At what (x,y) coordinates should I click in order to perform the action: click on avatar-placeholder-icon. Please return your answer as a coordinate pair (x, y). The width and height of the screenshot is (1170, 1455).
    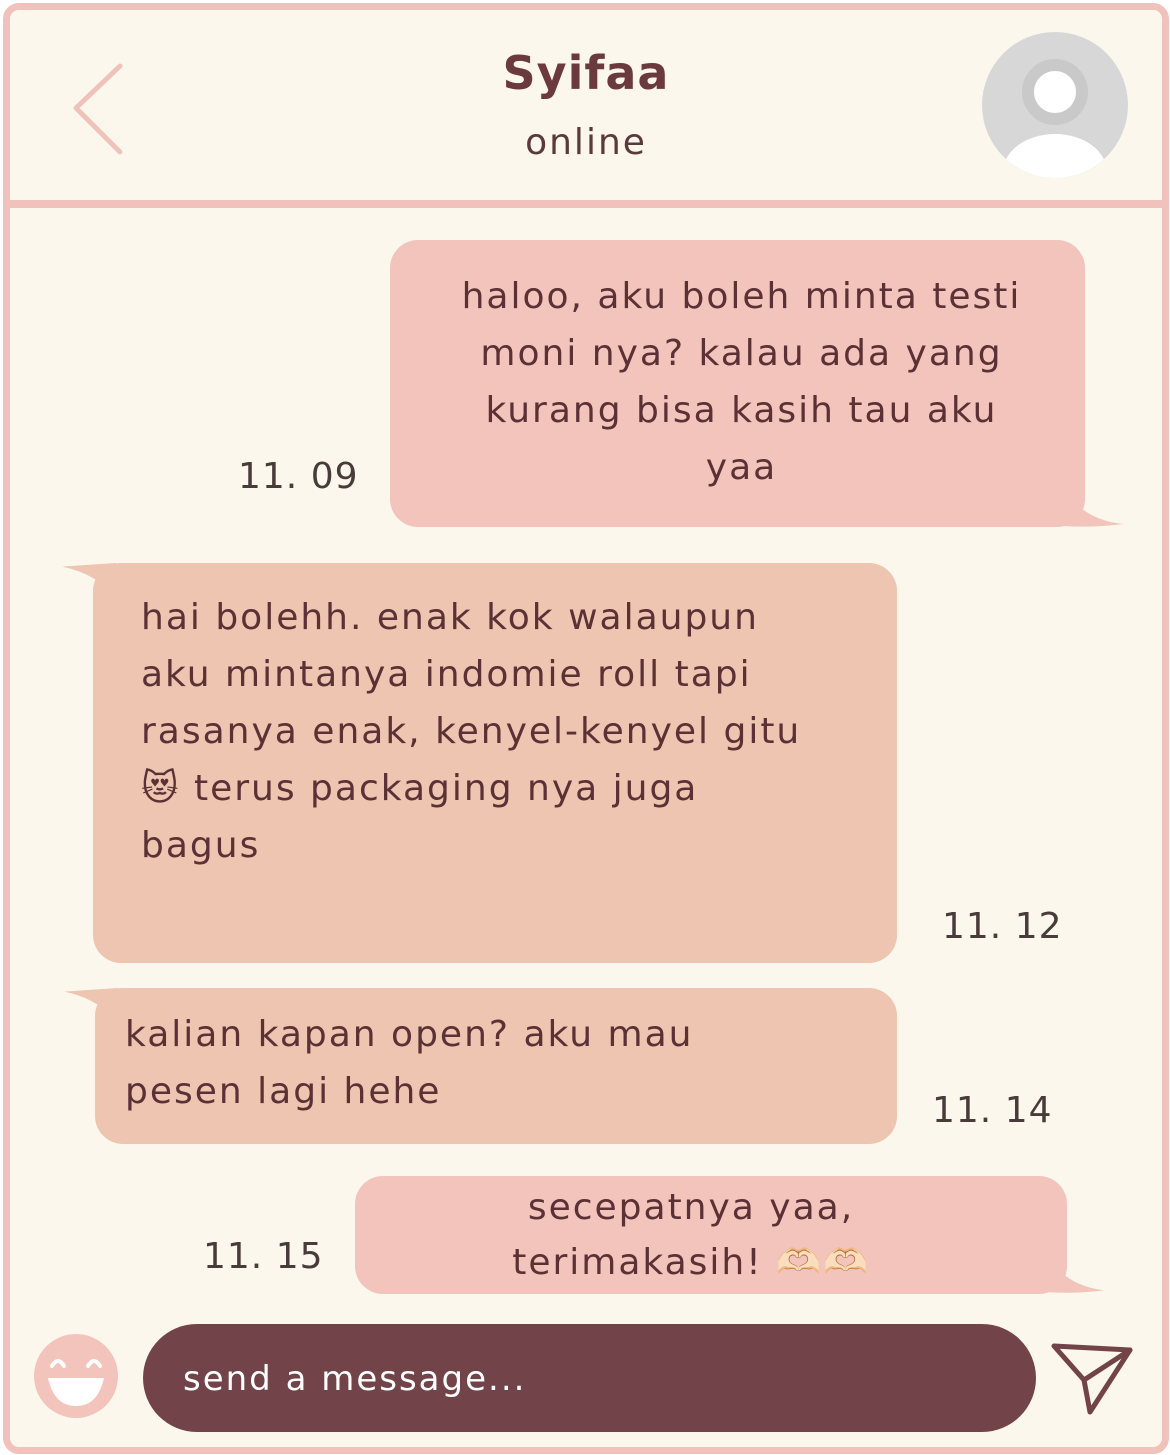
    Looking at the image, I should click on (1055, 105).